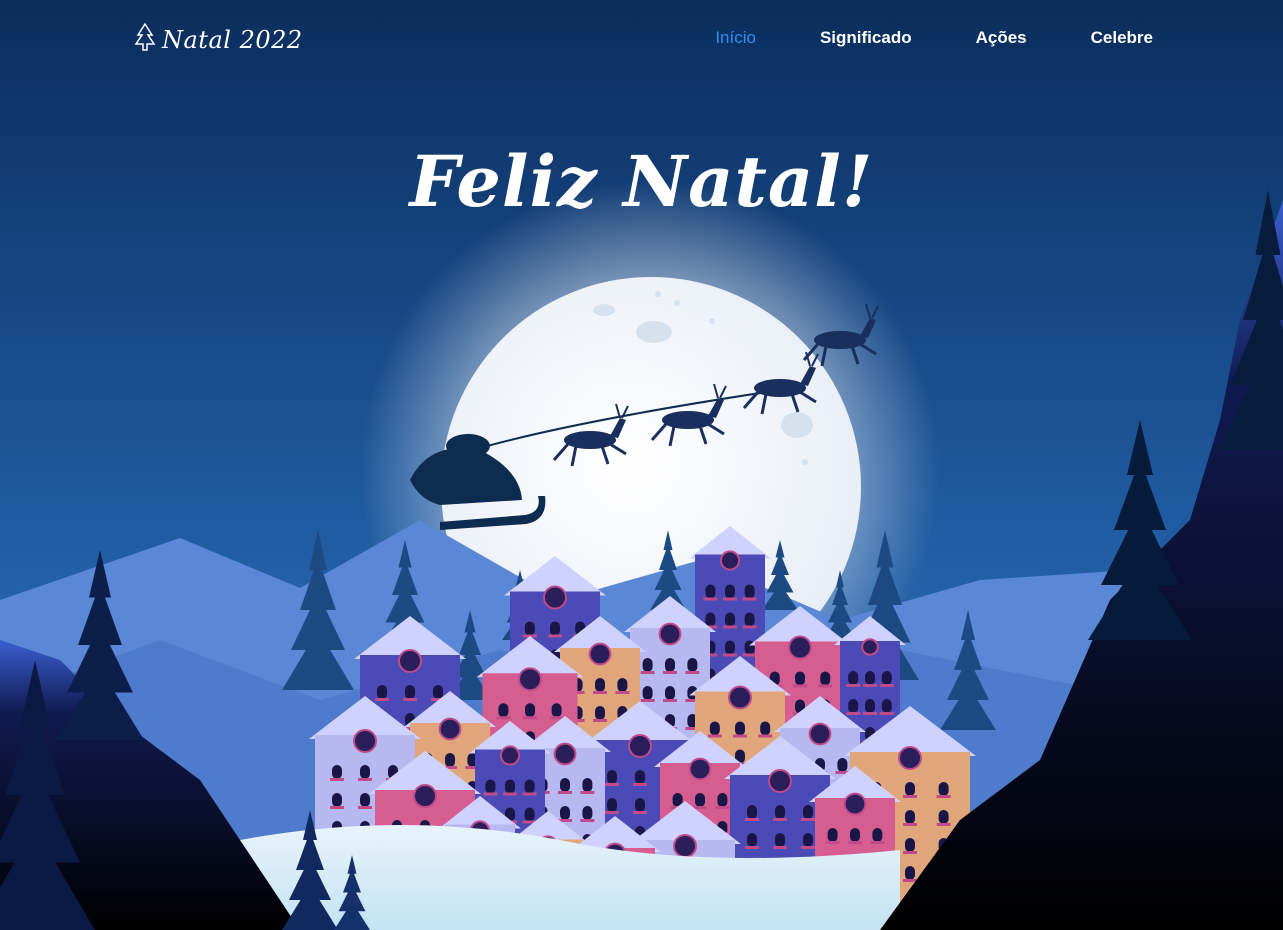 This screenshot has width=1283, height=930. Describe the element at coordinates (1001, 38) in the screenshot. I see `nav-link-acoes: Ações` at that location.